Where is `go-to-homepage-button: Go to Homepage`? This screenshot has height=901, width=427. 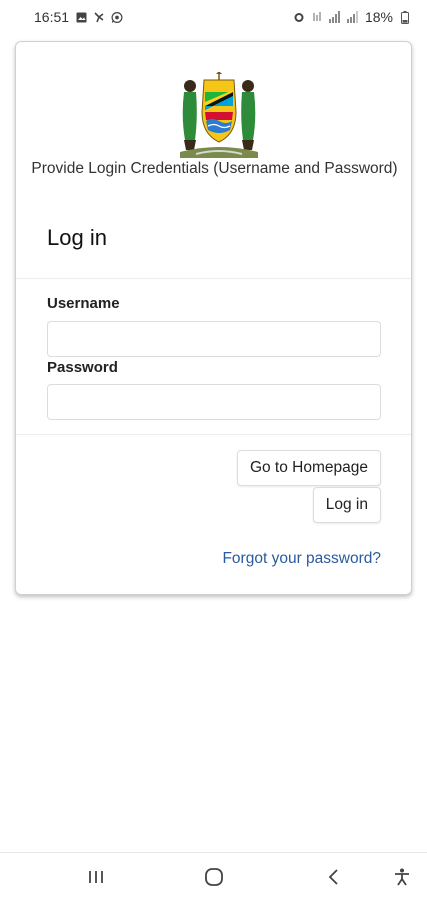 go-to-homepage-button: Go to Homepage is located at coordinates (308, 468).